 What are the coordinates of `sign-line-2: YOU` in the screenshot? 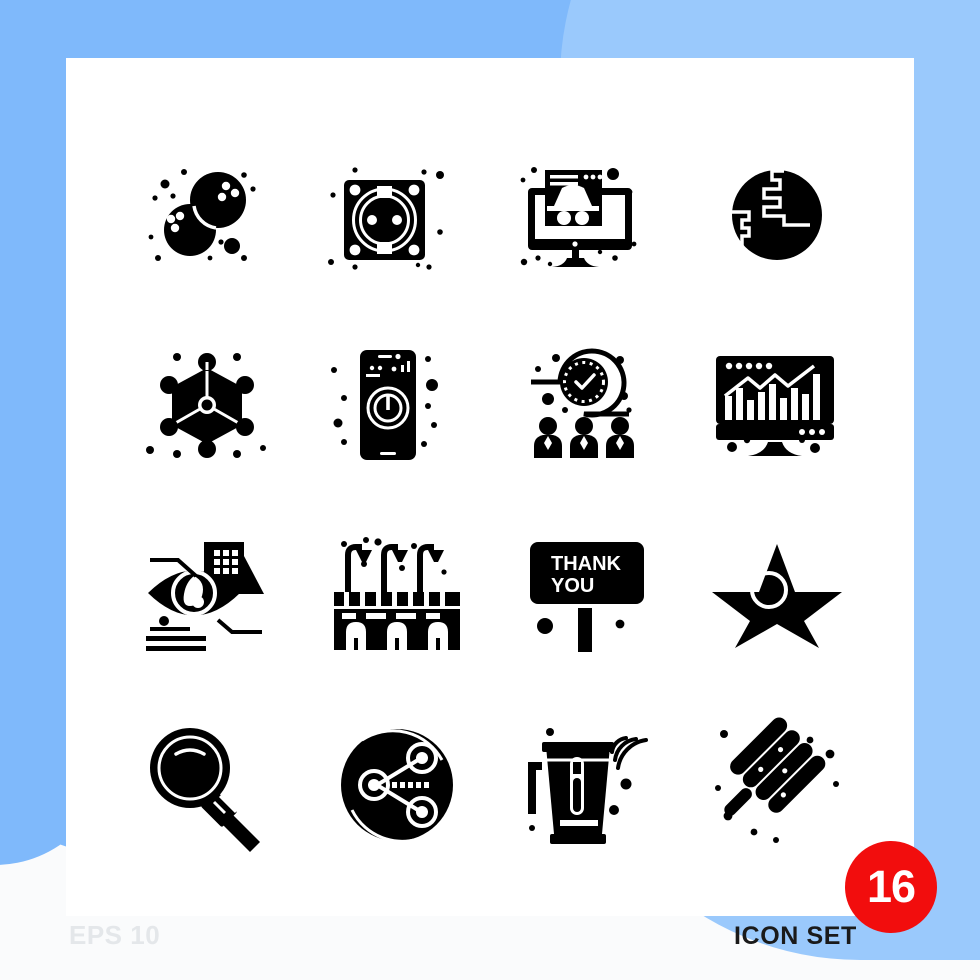 It's located at (572, 586).